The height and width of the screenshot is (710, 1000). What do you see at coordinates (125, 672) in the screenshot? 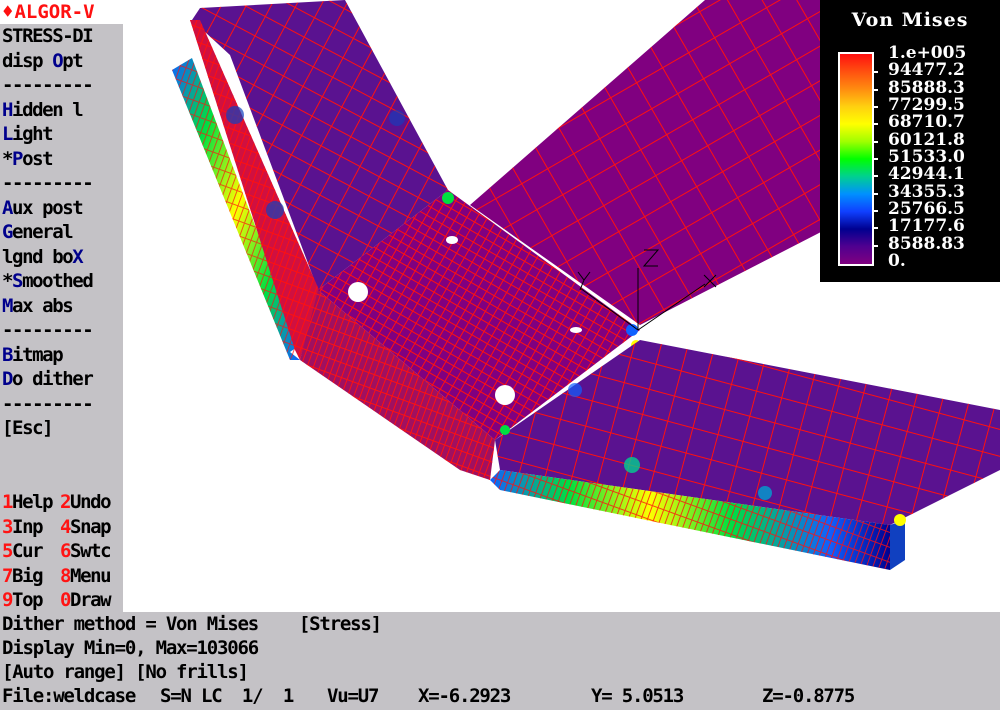
I see `status-range-options: [Auto range] [No frills]` at bounding box center [125, 672].